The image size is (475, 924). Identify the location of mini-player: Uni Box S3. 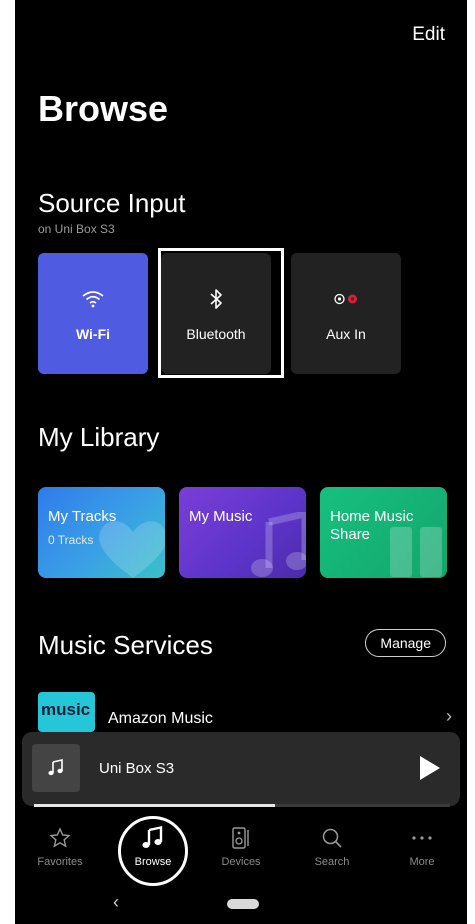
(241, 769).